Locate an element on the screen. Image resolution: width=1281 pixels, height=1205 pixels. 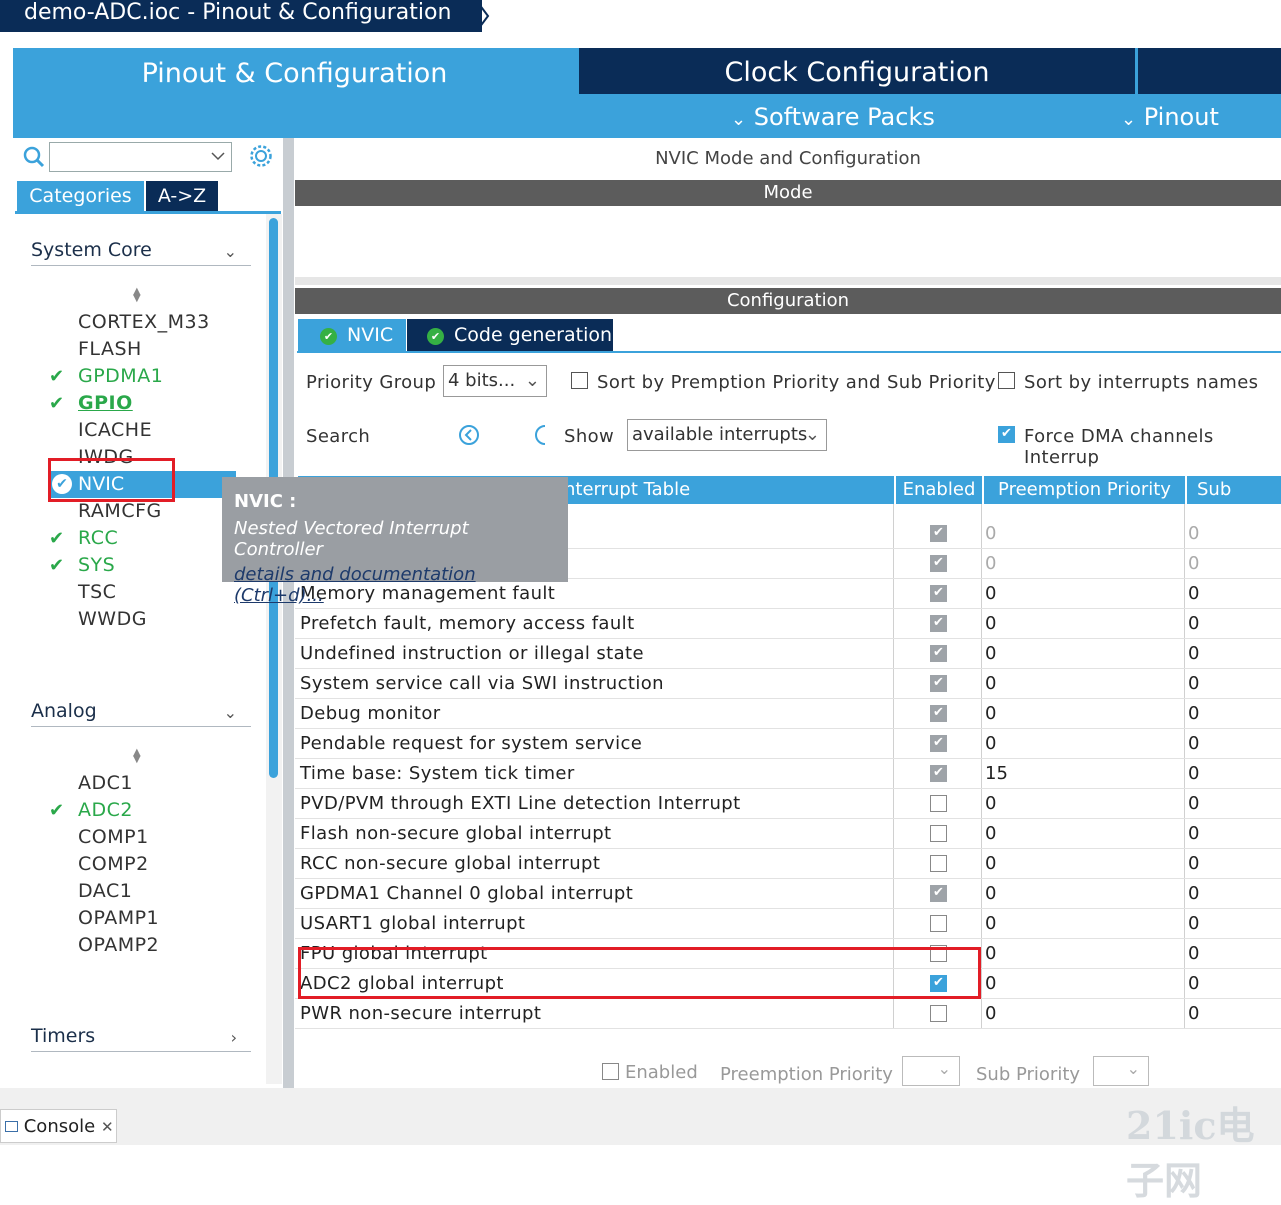
sidebar-item-opamp1: OPAMP1 is located at coordinates (118, 918).